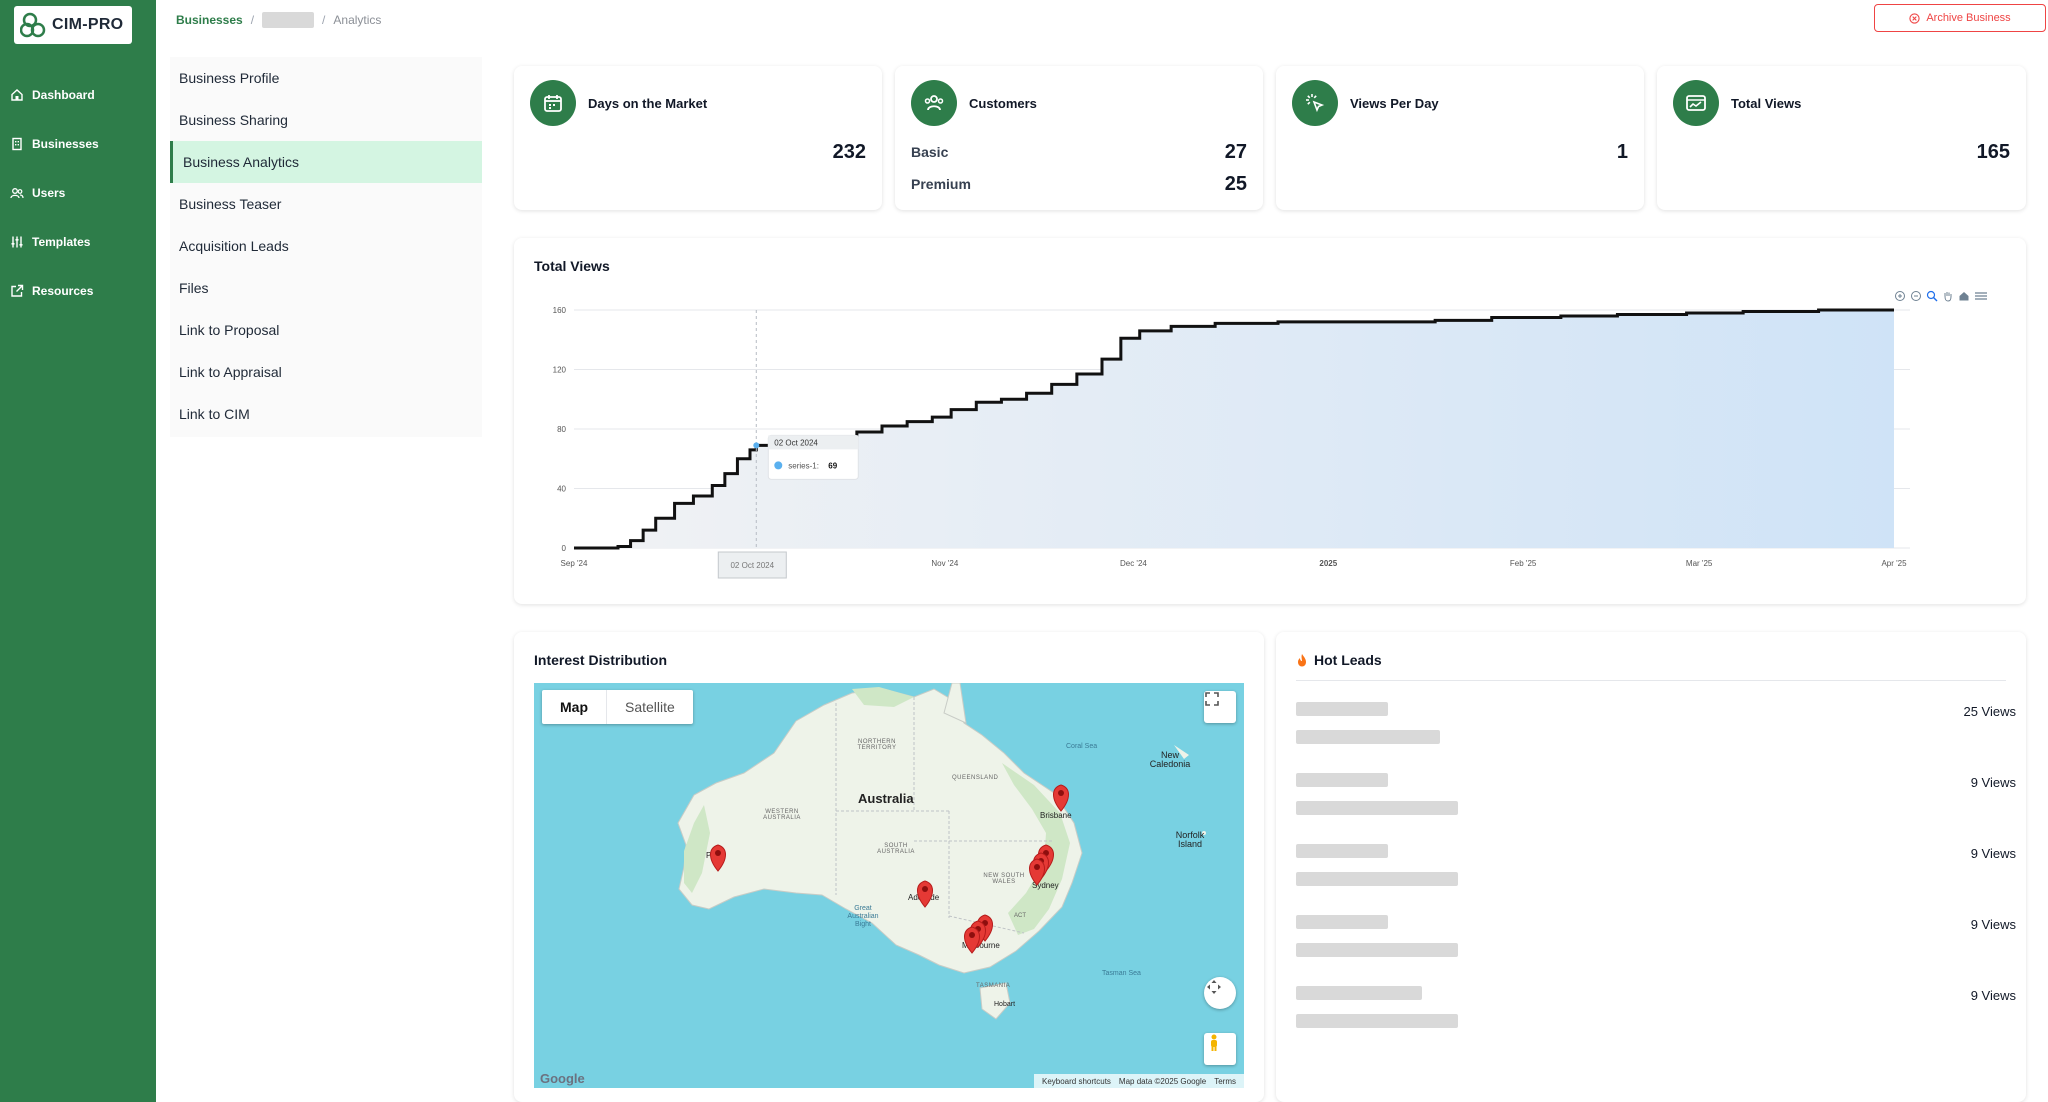 The height and width of the screenshot is (1102, 2048). What do you see at coordinates (601, 660) in the screenshot?
I see `interest-distribution-title: Interest Distribution` at bounding box center [601, 660].